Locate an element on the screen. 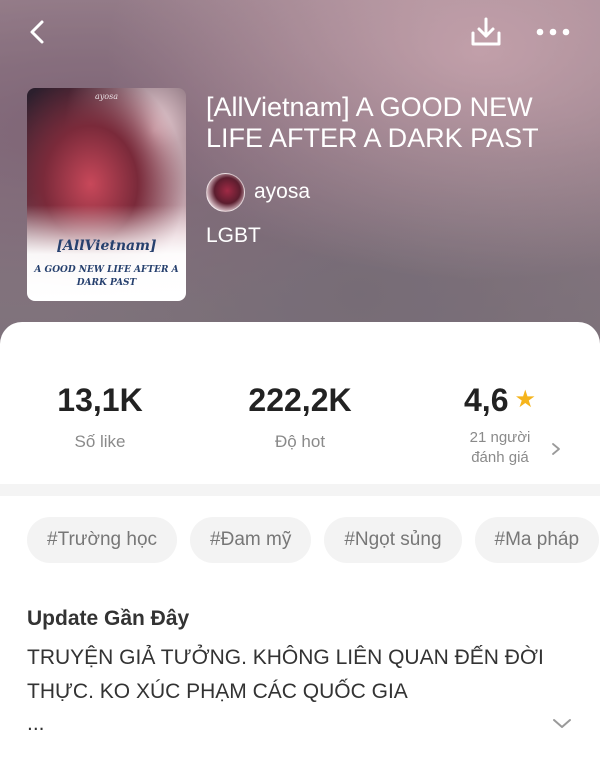 This screenshot has width=600, height=775. recent-update-heading: Update Gần Đây is located at coordinates (108, 618).